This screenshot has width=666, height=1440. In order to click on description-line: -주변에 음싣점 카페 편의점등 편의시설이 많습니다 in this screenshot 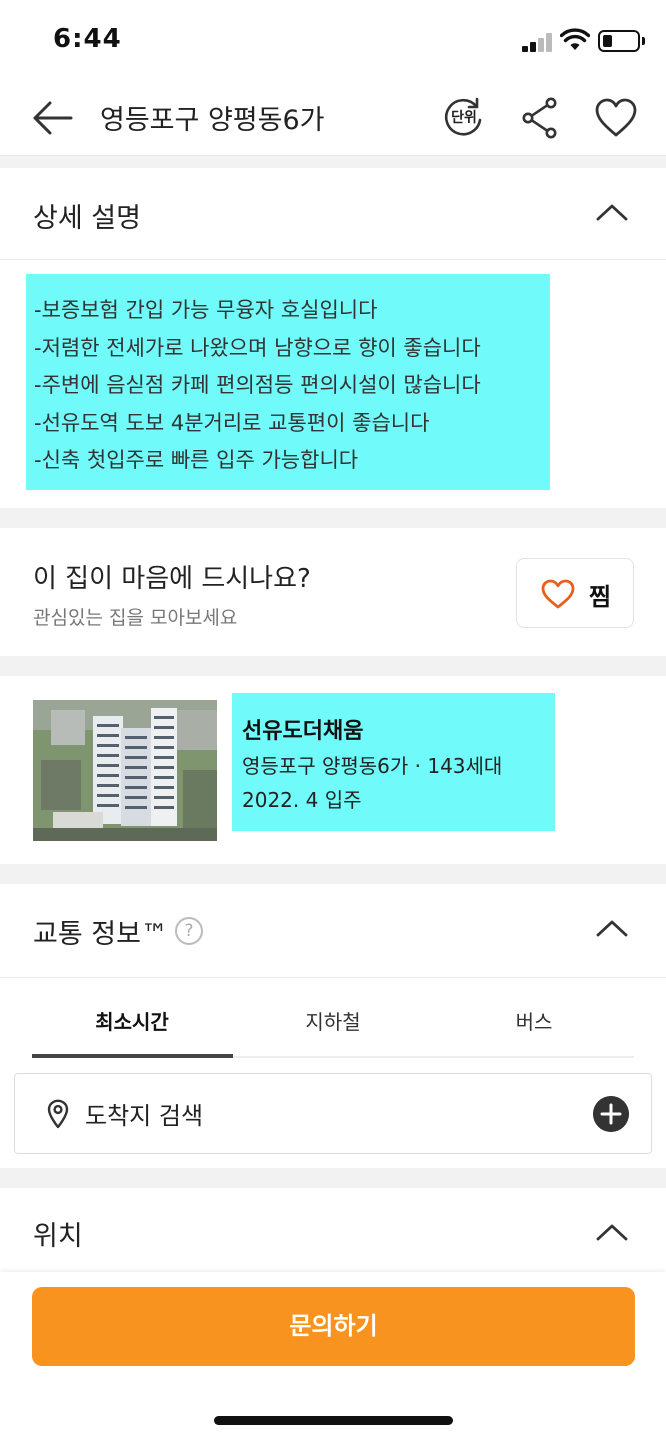, I will do `click(257, 385)`.